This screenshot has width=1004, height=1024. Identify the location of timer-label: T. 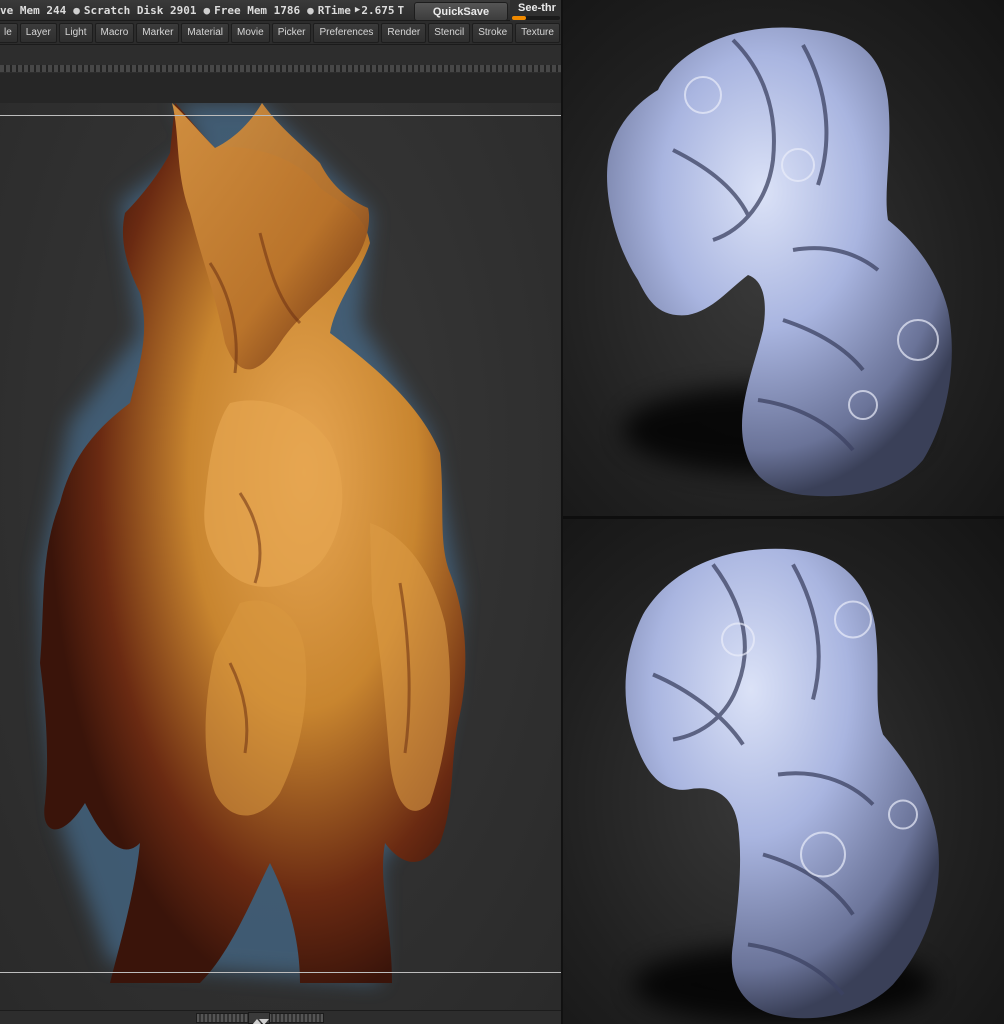
(401, 10).